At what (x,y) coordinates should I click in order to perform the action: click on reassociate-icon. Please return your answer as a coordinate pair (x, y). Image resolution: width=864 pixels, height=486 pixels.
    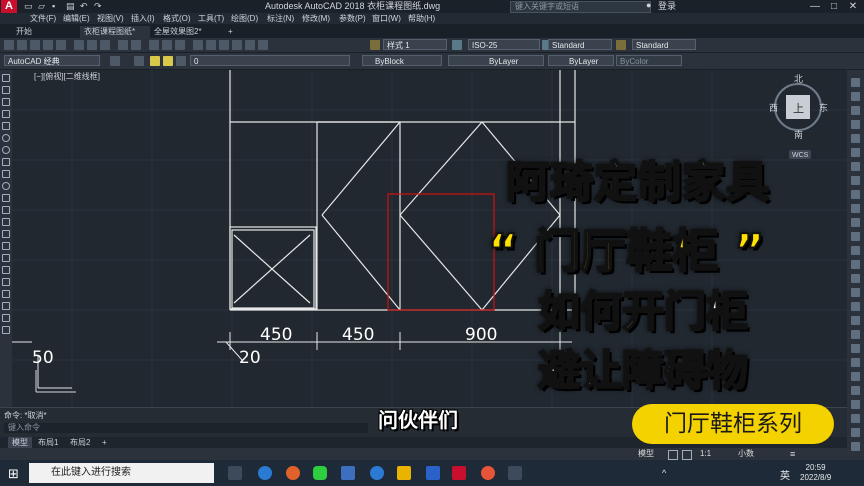
    Looking at the image, I should click on (855, 432).